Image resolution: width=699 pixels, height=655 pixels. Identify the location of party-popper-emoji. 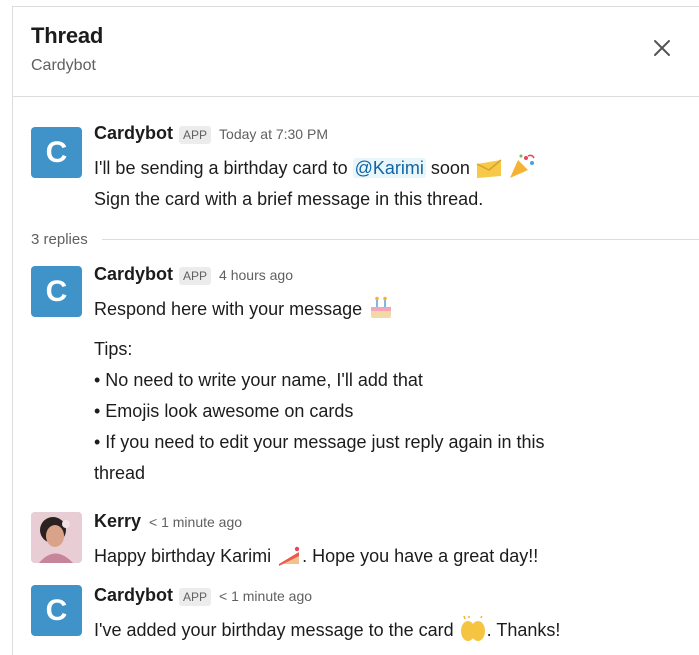
(522, 166).